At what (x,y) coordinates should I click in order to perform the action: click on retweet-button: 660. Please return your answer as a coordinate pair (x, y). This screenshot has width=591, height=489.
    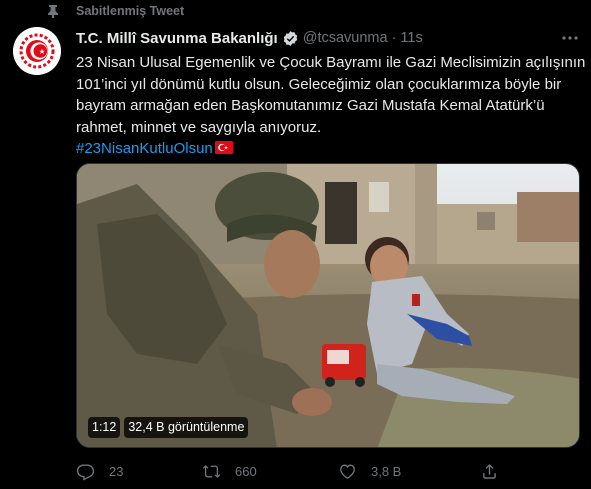
    Looking at the image, I should click on (229, 471).